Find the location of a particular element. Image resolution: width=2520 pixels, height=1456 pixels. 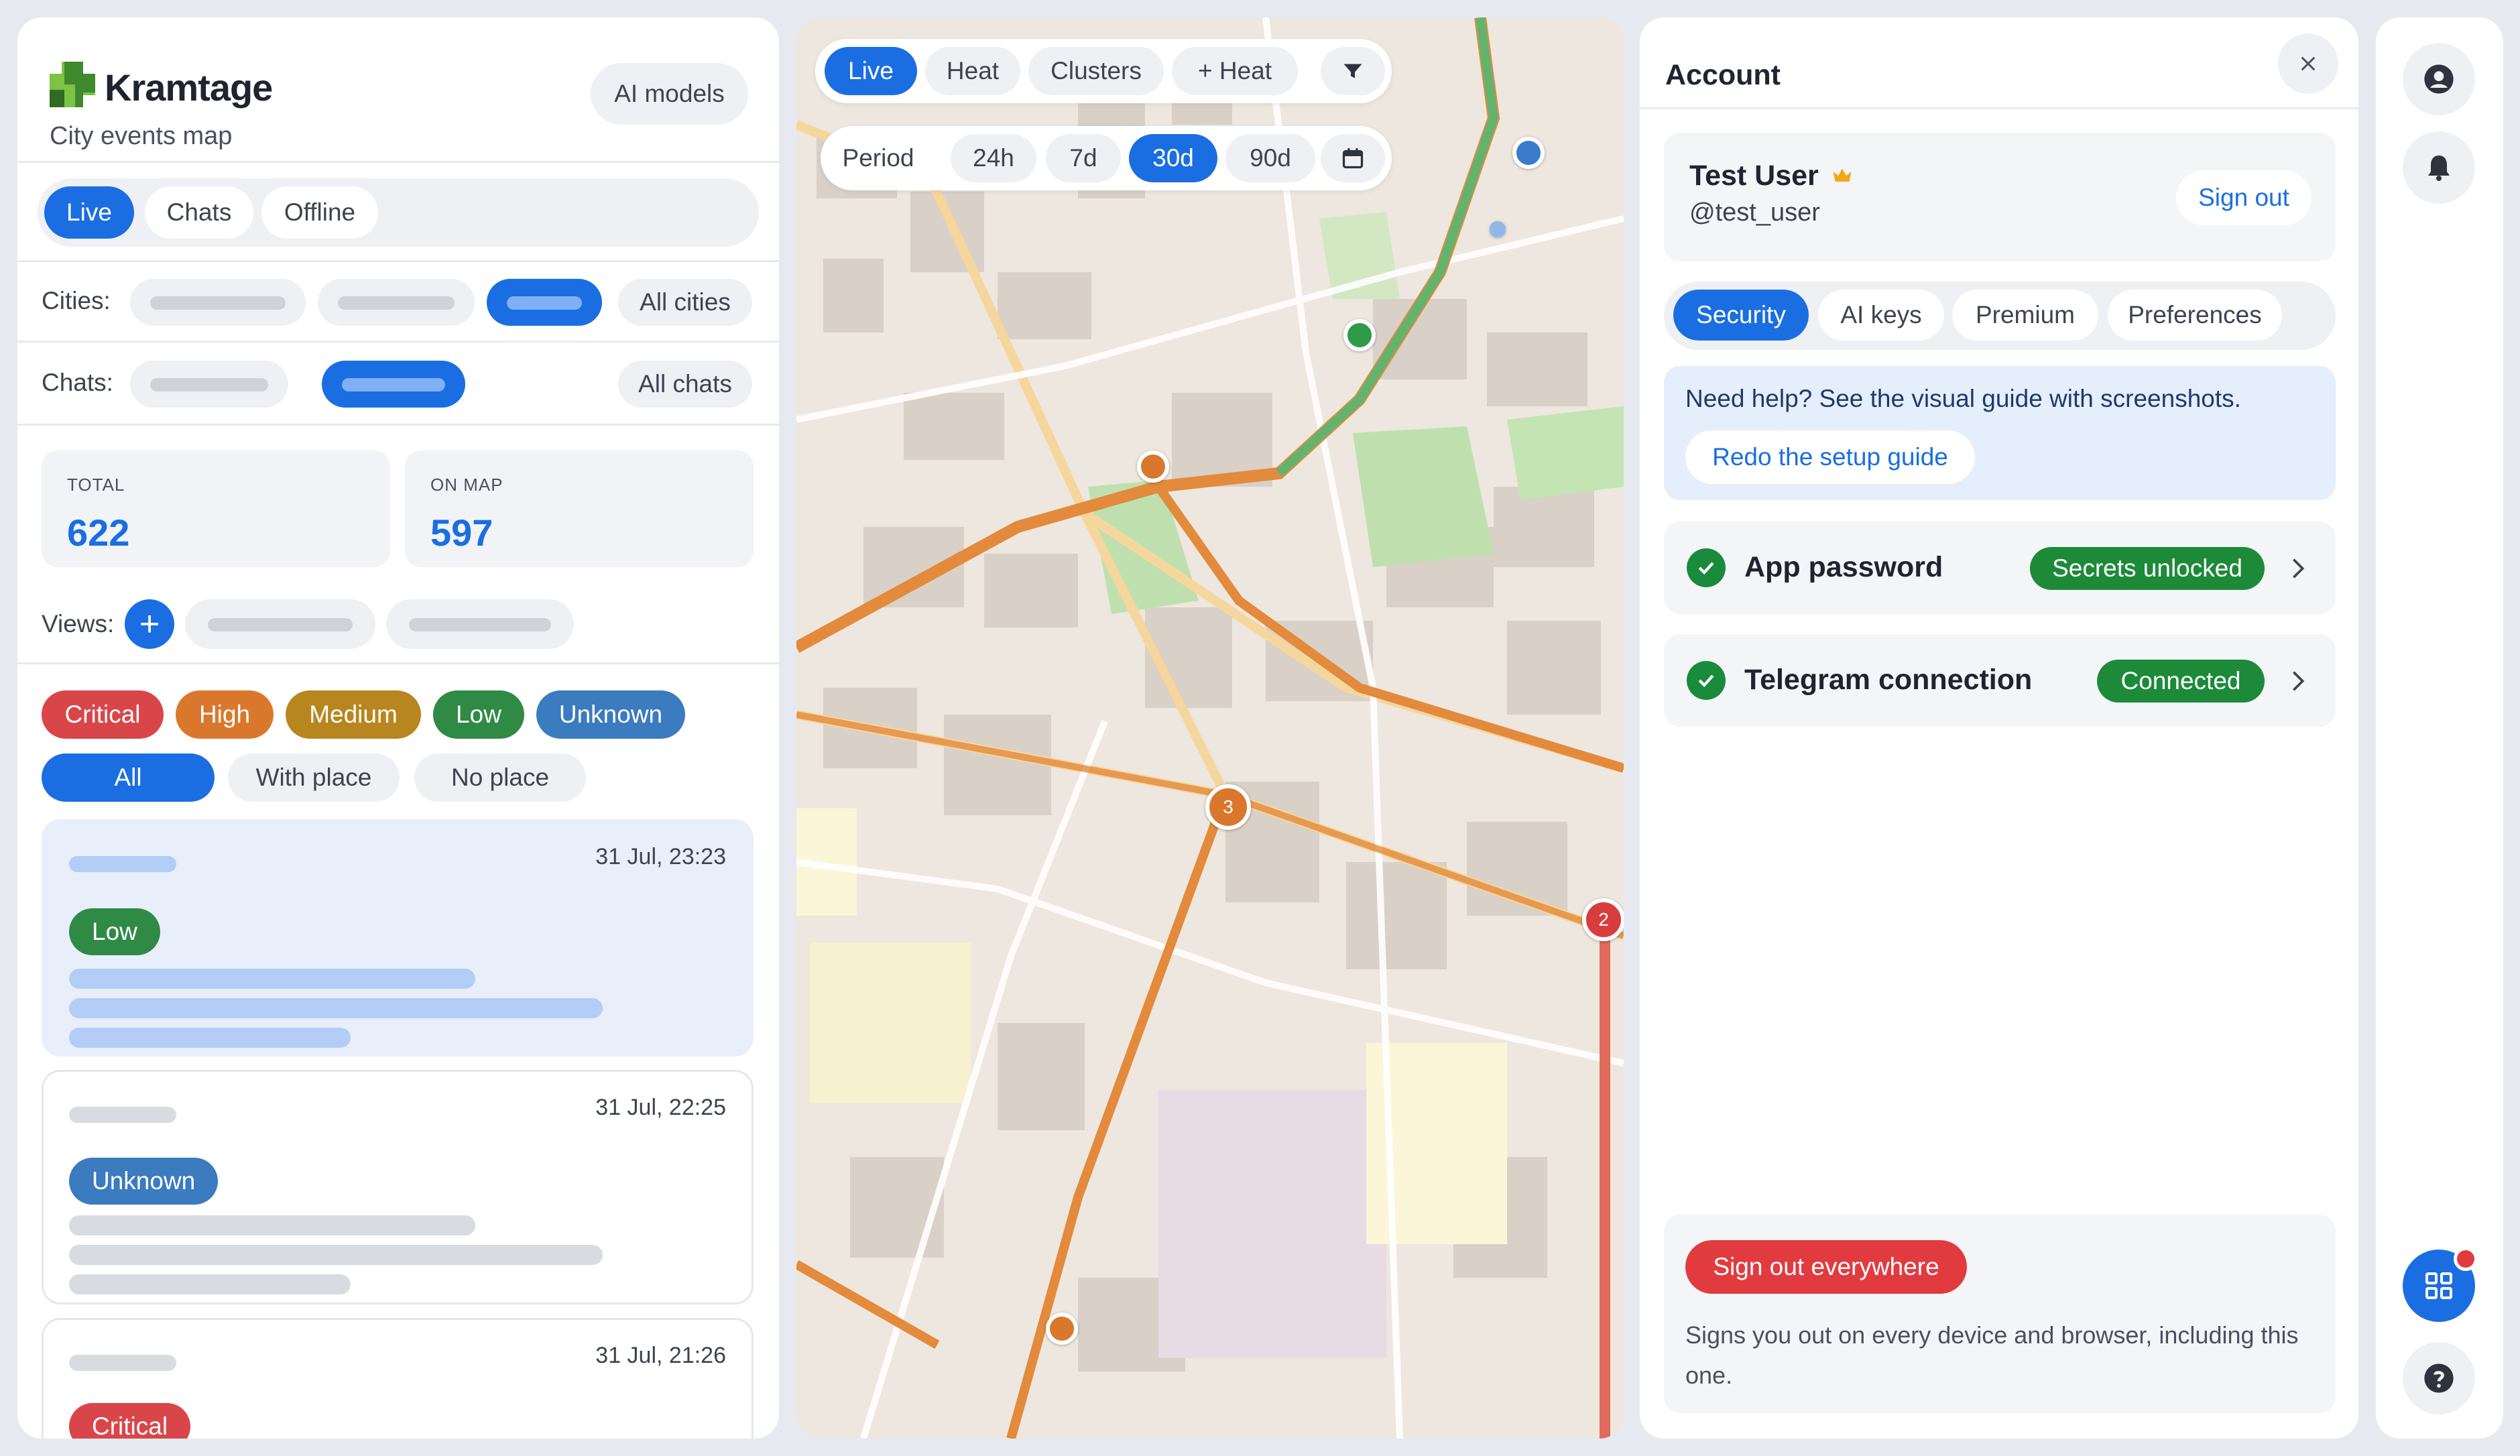

cluster-marker-orange: 3 is located at coordinates (1228, 807).